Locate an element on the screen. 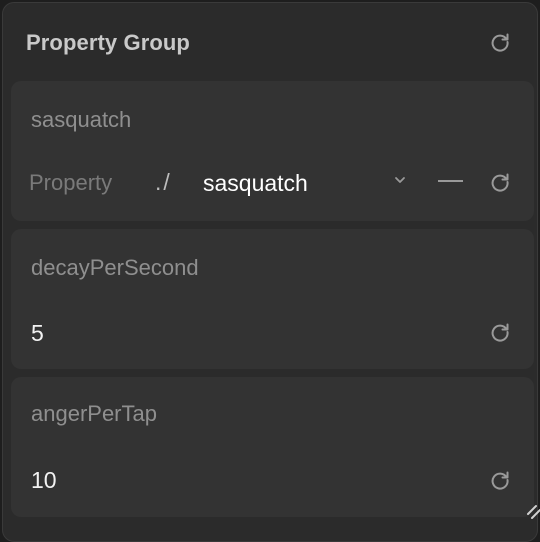 Image resolution: width=540 pixels, height=542 pixels. panel-header: Property Group is located at coordinates (270, 42).